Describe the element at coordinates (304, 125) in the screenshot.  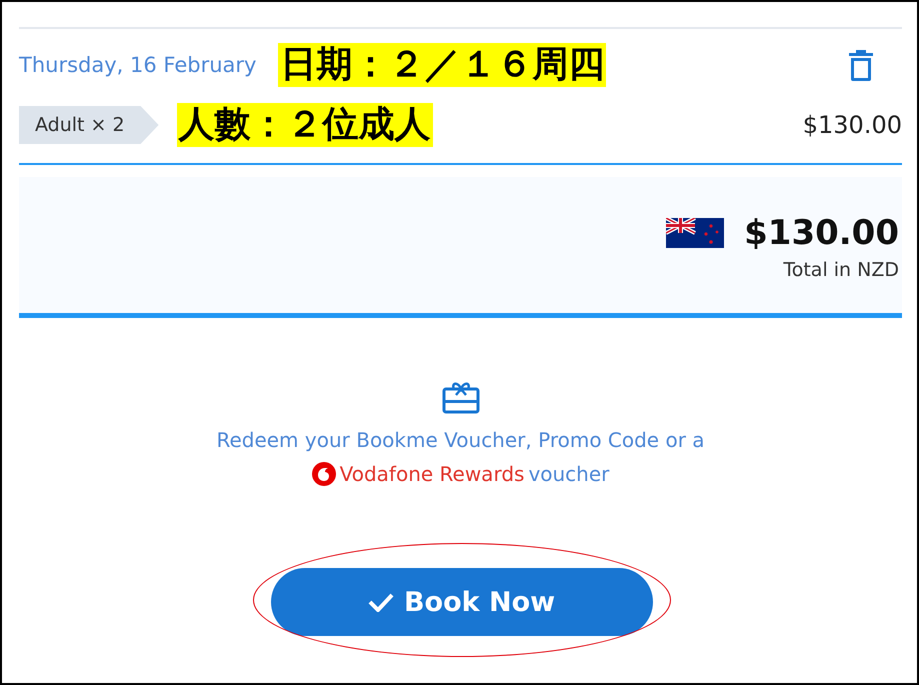
I see `annotation-label: 人數：２位成人` at that location.